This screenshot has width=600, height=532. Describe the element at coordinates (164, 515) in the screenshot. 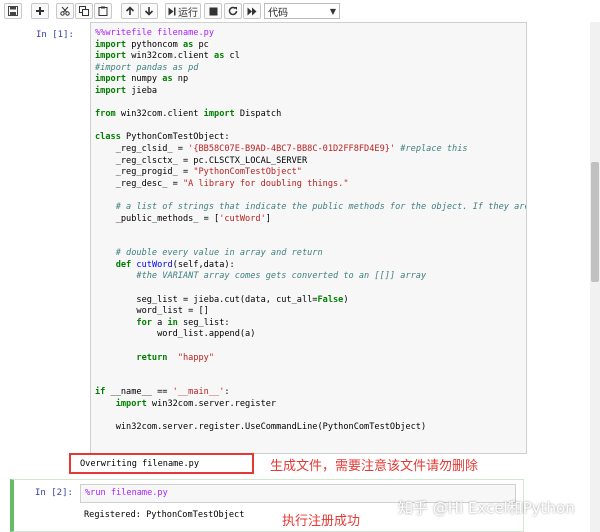

I see `cell-2-output: Registered: PythonComTestObject` at that location.